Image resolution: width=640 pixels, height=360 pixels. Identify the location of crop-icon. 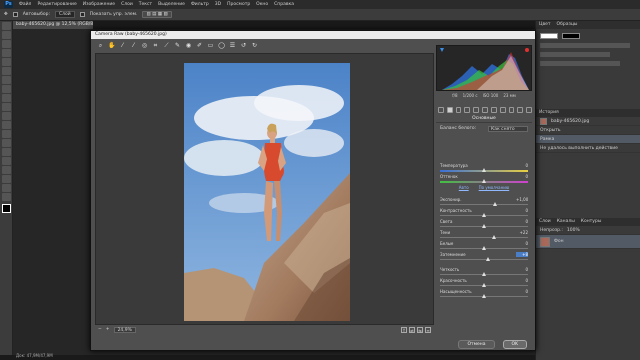
(6, 62).